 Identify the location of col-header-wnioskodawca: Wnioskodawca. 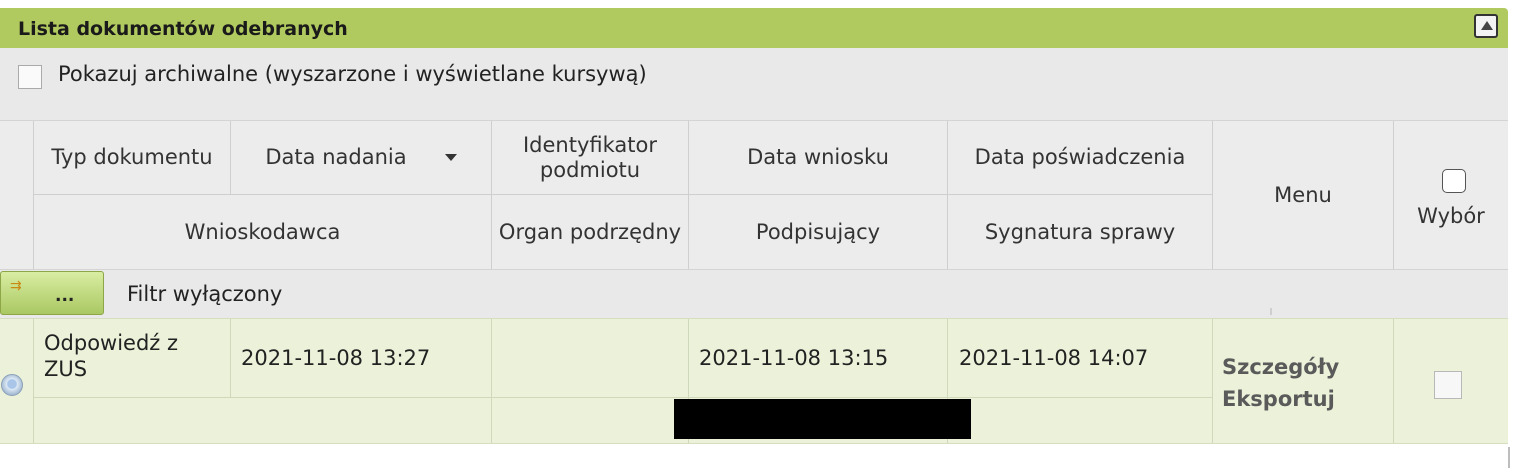
(262, 232).